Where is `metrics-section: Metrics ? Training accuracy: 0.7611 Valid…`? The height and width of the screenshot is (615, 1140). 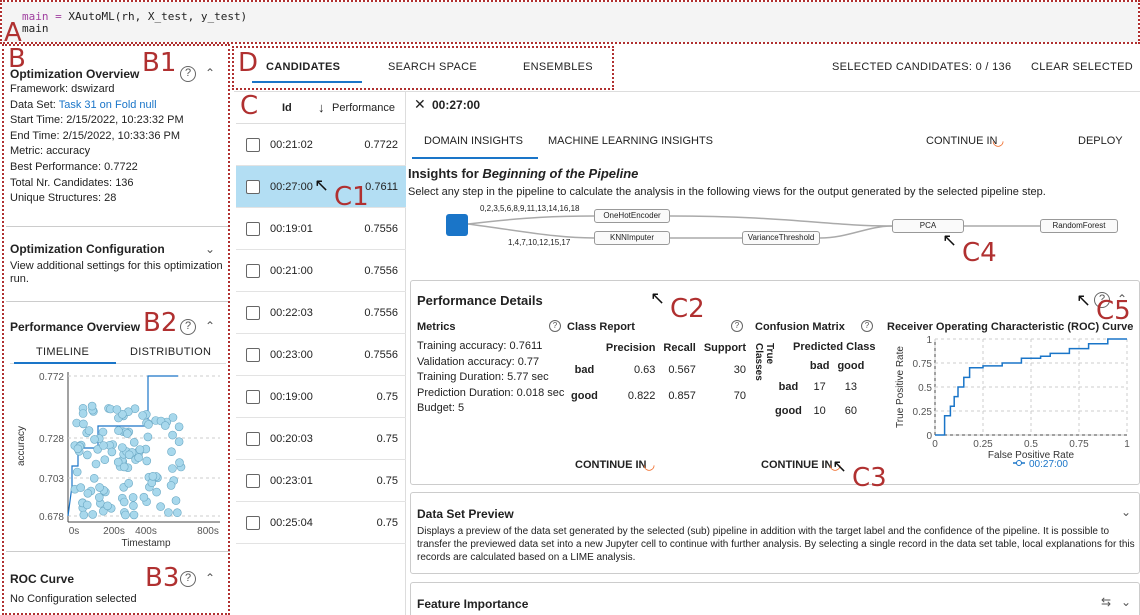
metrics-section: Metrics ? Training accuracy: 0.7611 Valid… is located at coordinates (492, 368).